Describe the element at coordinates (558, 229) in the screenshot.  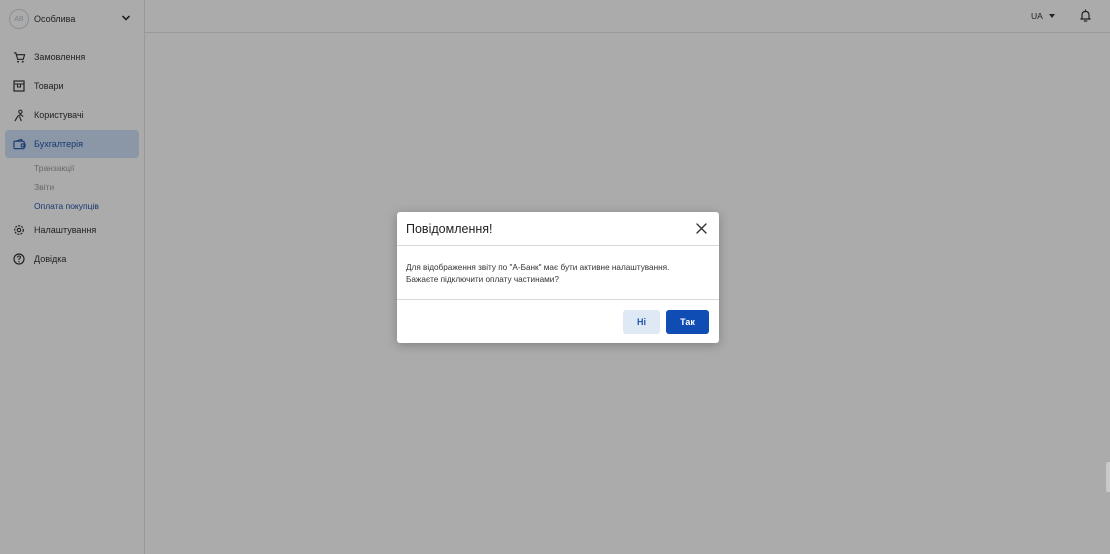
I see `dialog-header: Повідомлення!` at that location.